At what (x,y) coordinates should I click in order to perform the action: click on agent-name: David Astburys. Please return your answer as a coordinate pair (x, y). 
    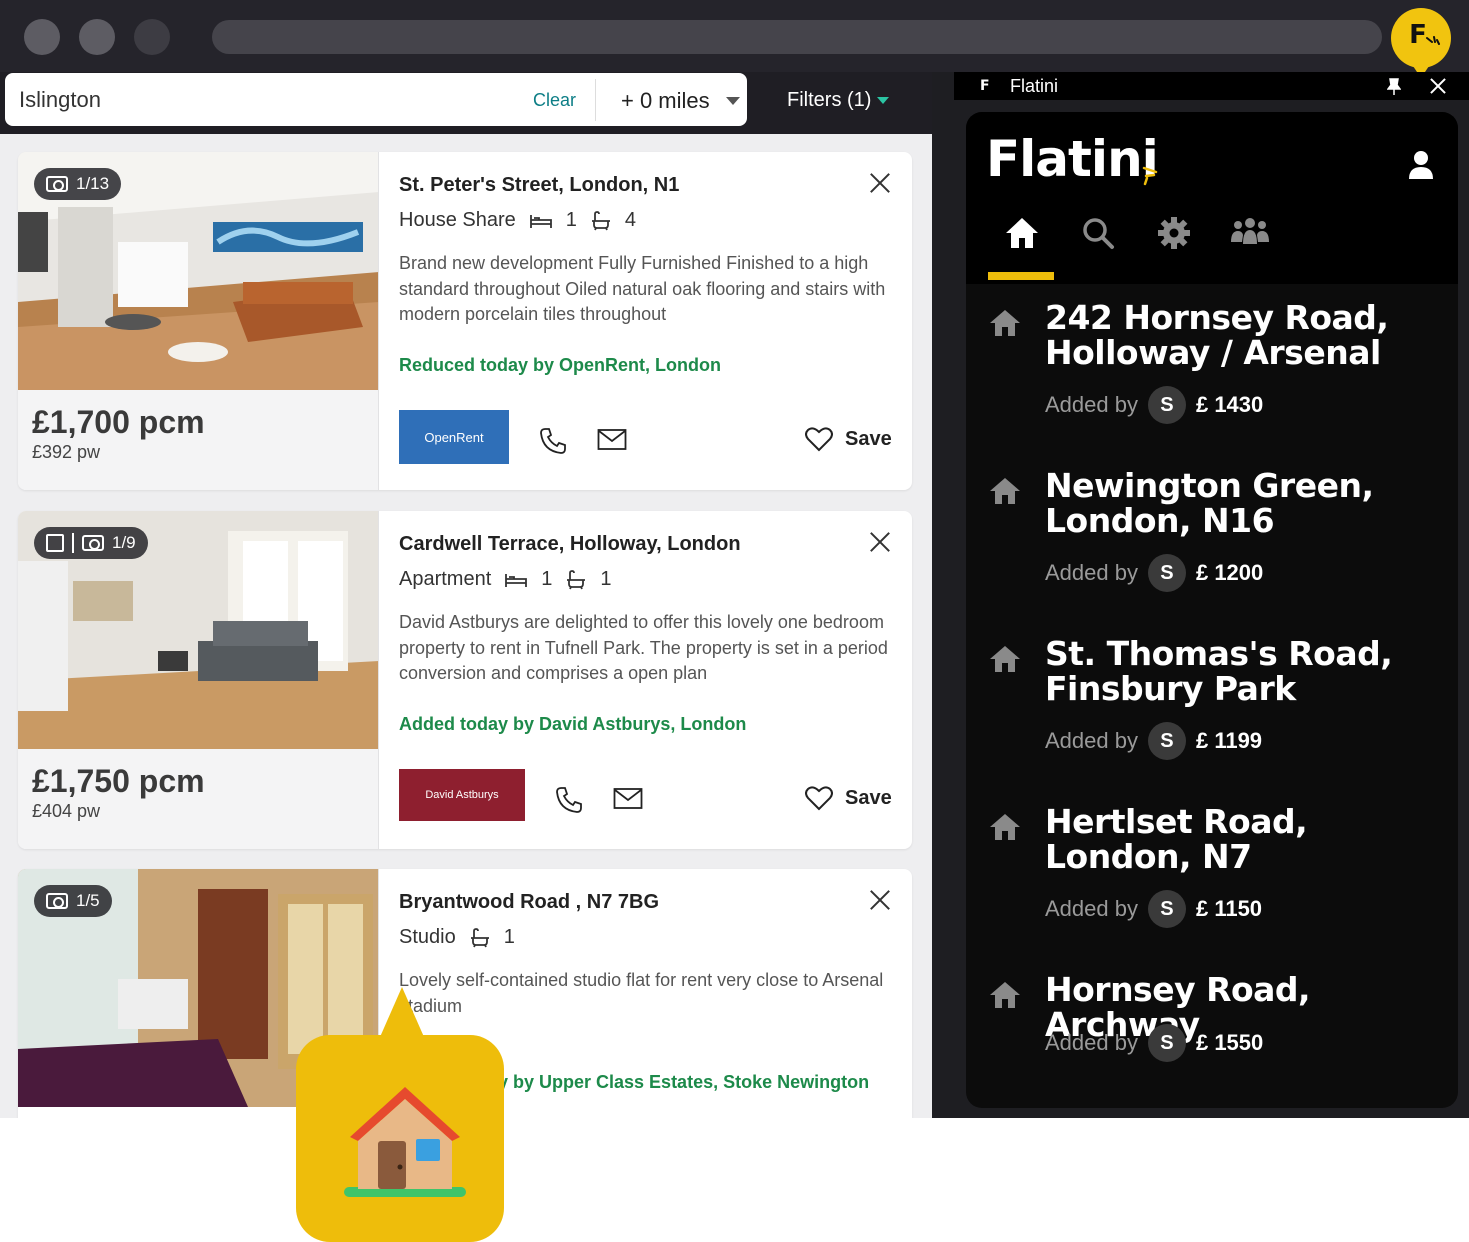
    Looking at the image, I should click on (462, 795).